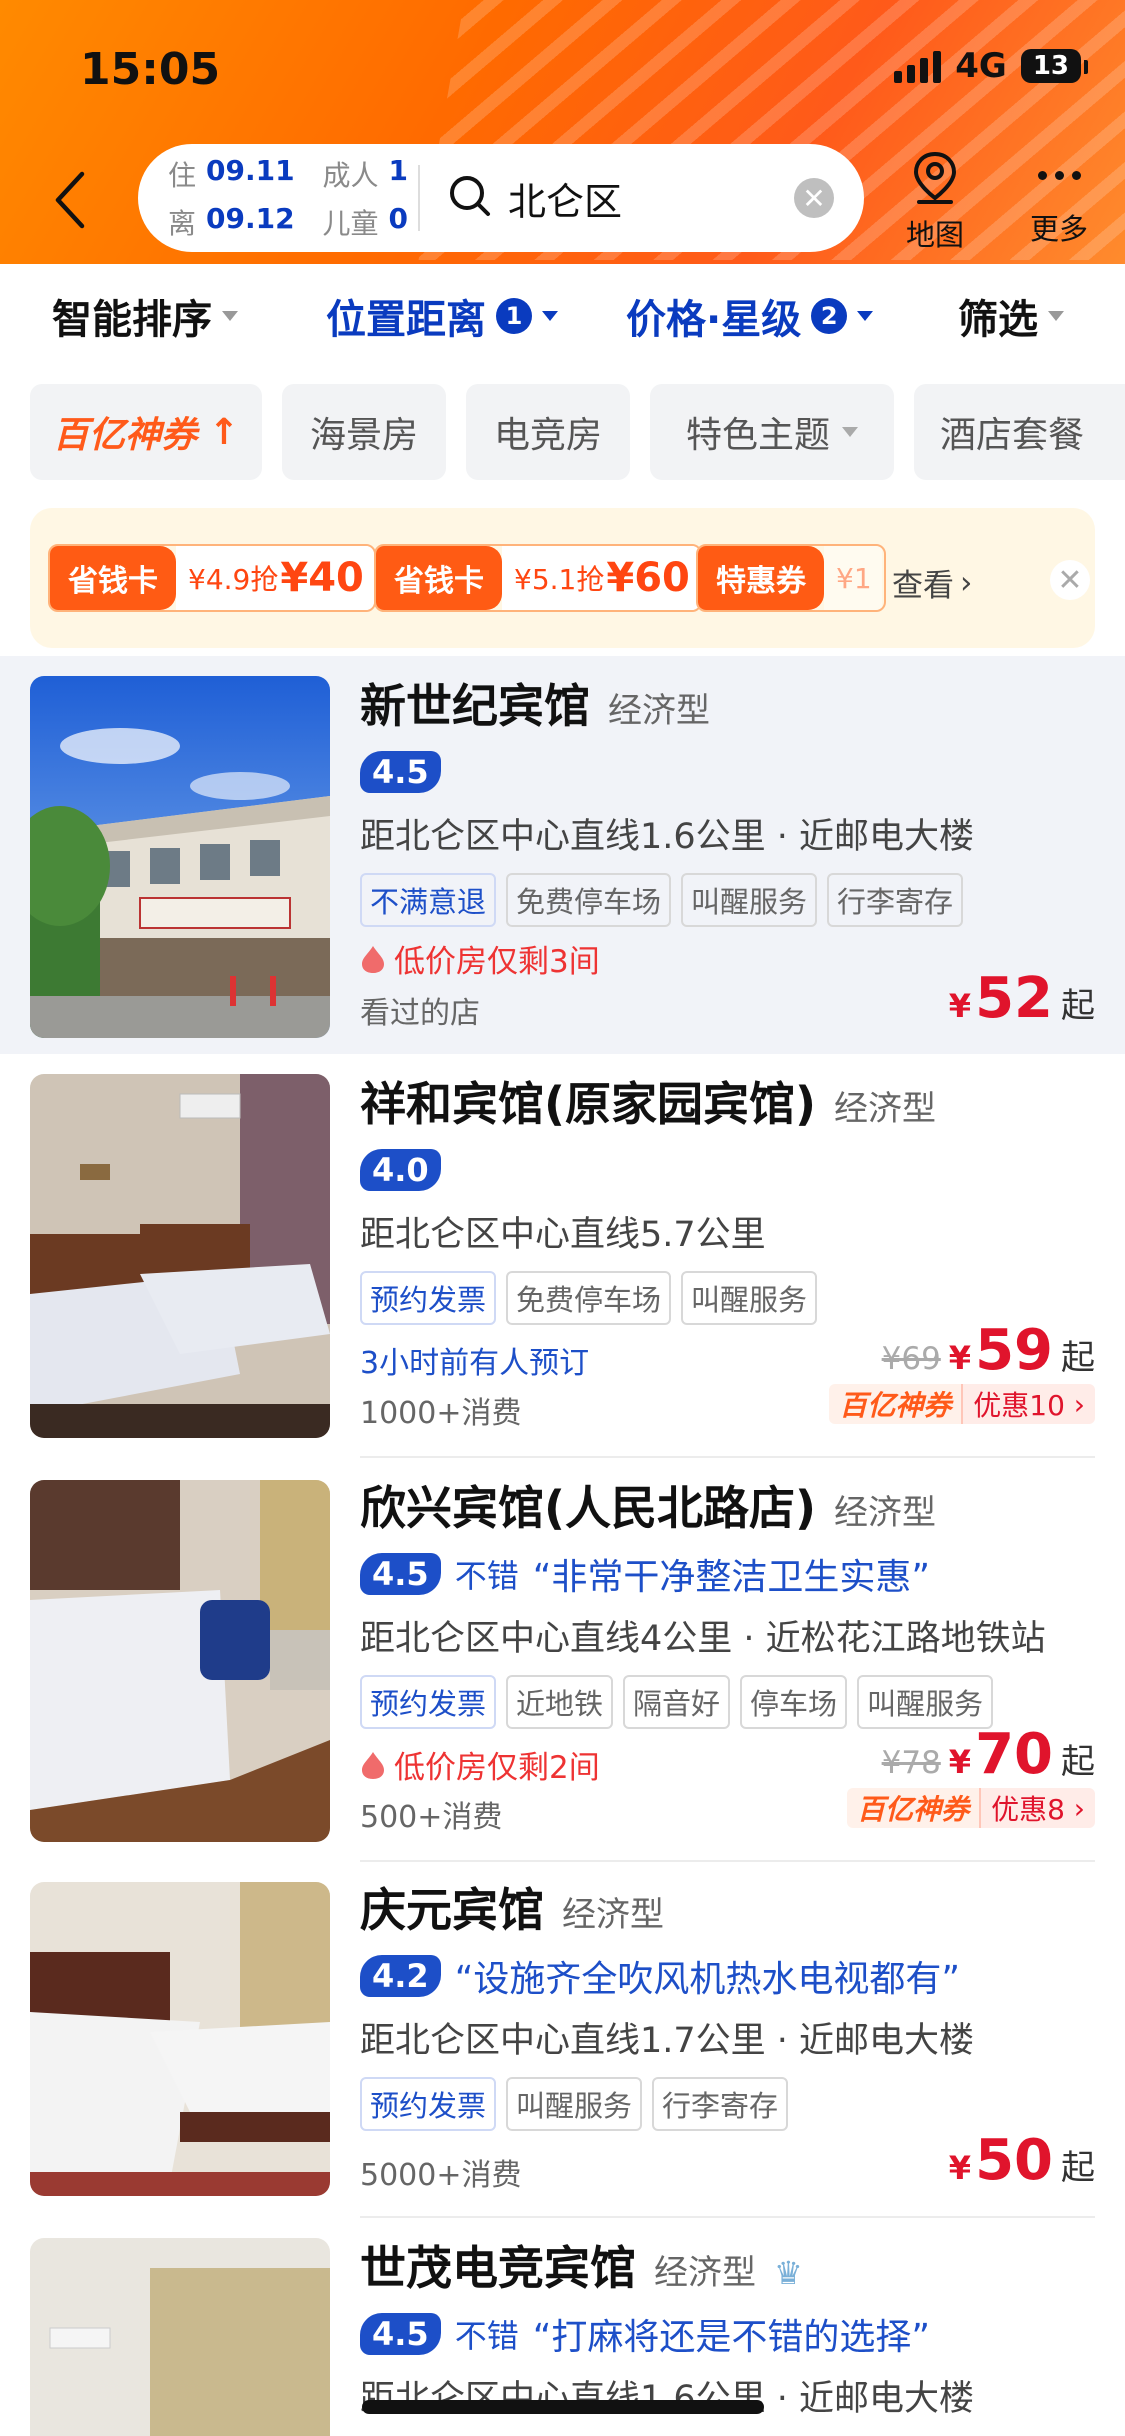 The width and height of the screenshot is (1125, 2436). Describe the element at coordinates (538, 578) in the screenshot. I see `coupon-card: 省钱卡 ¥5.1抢 ¥60` at that location.